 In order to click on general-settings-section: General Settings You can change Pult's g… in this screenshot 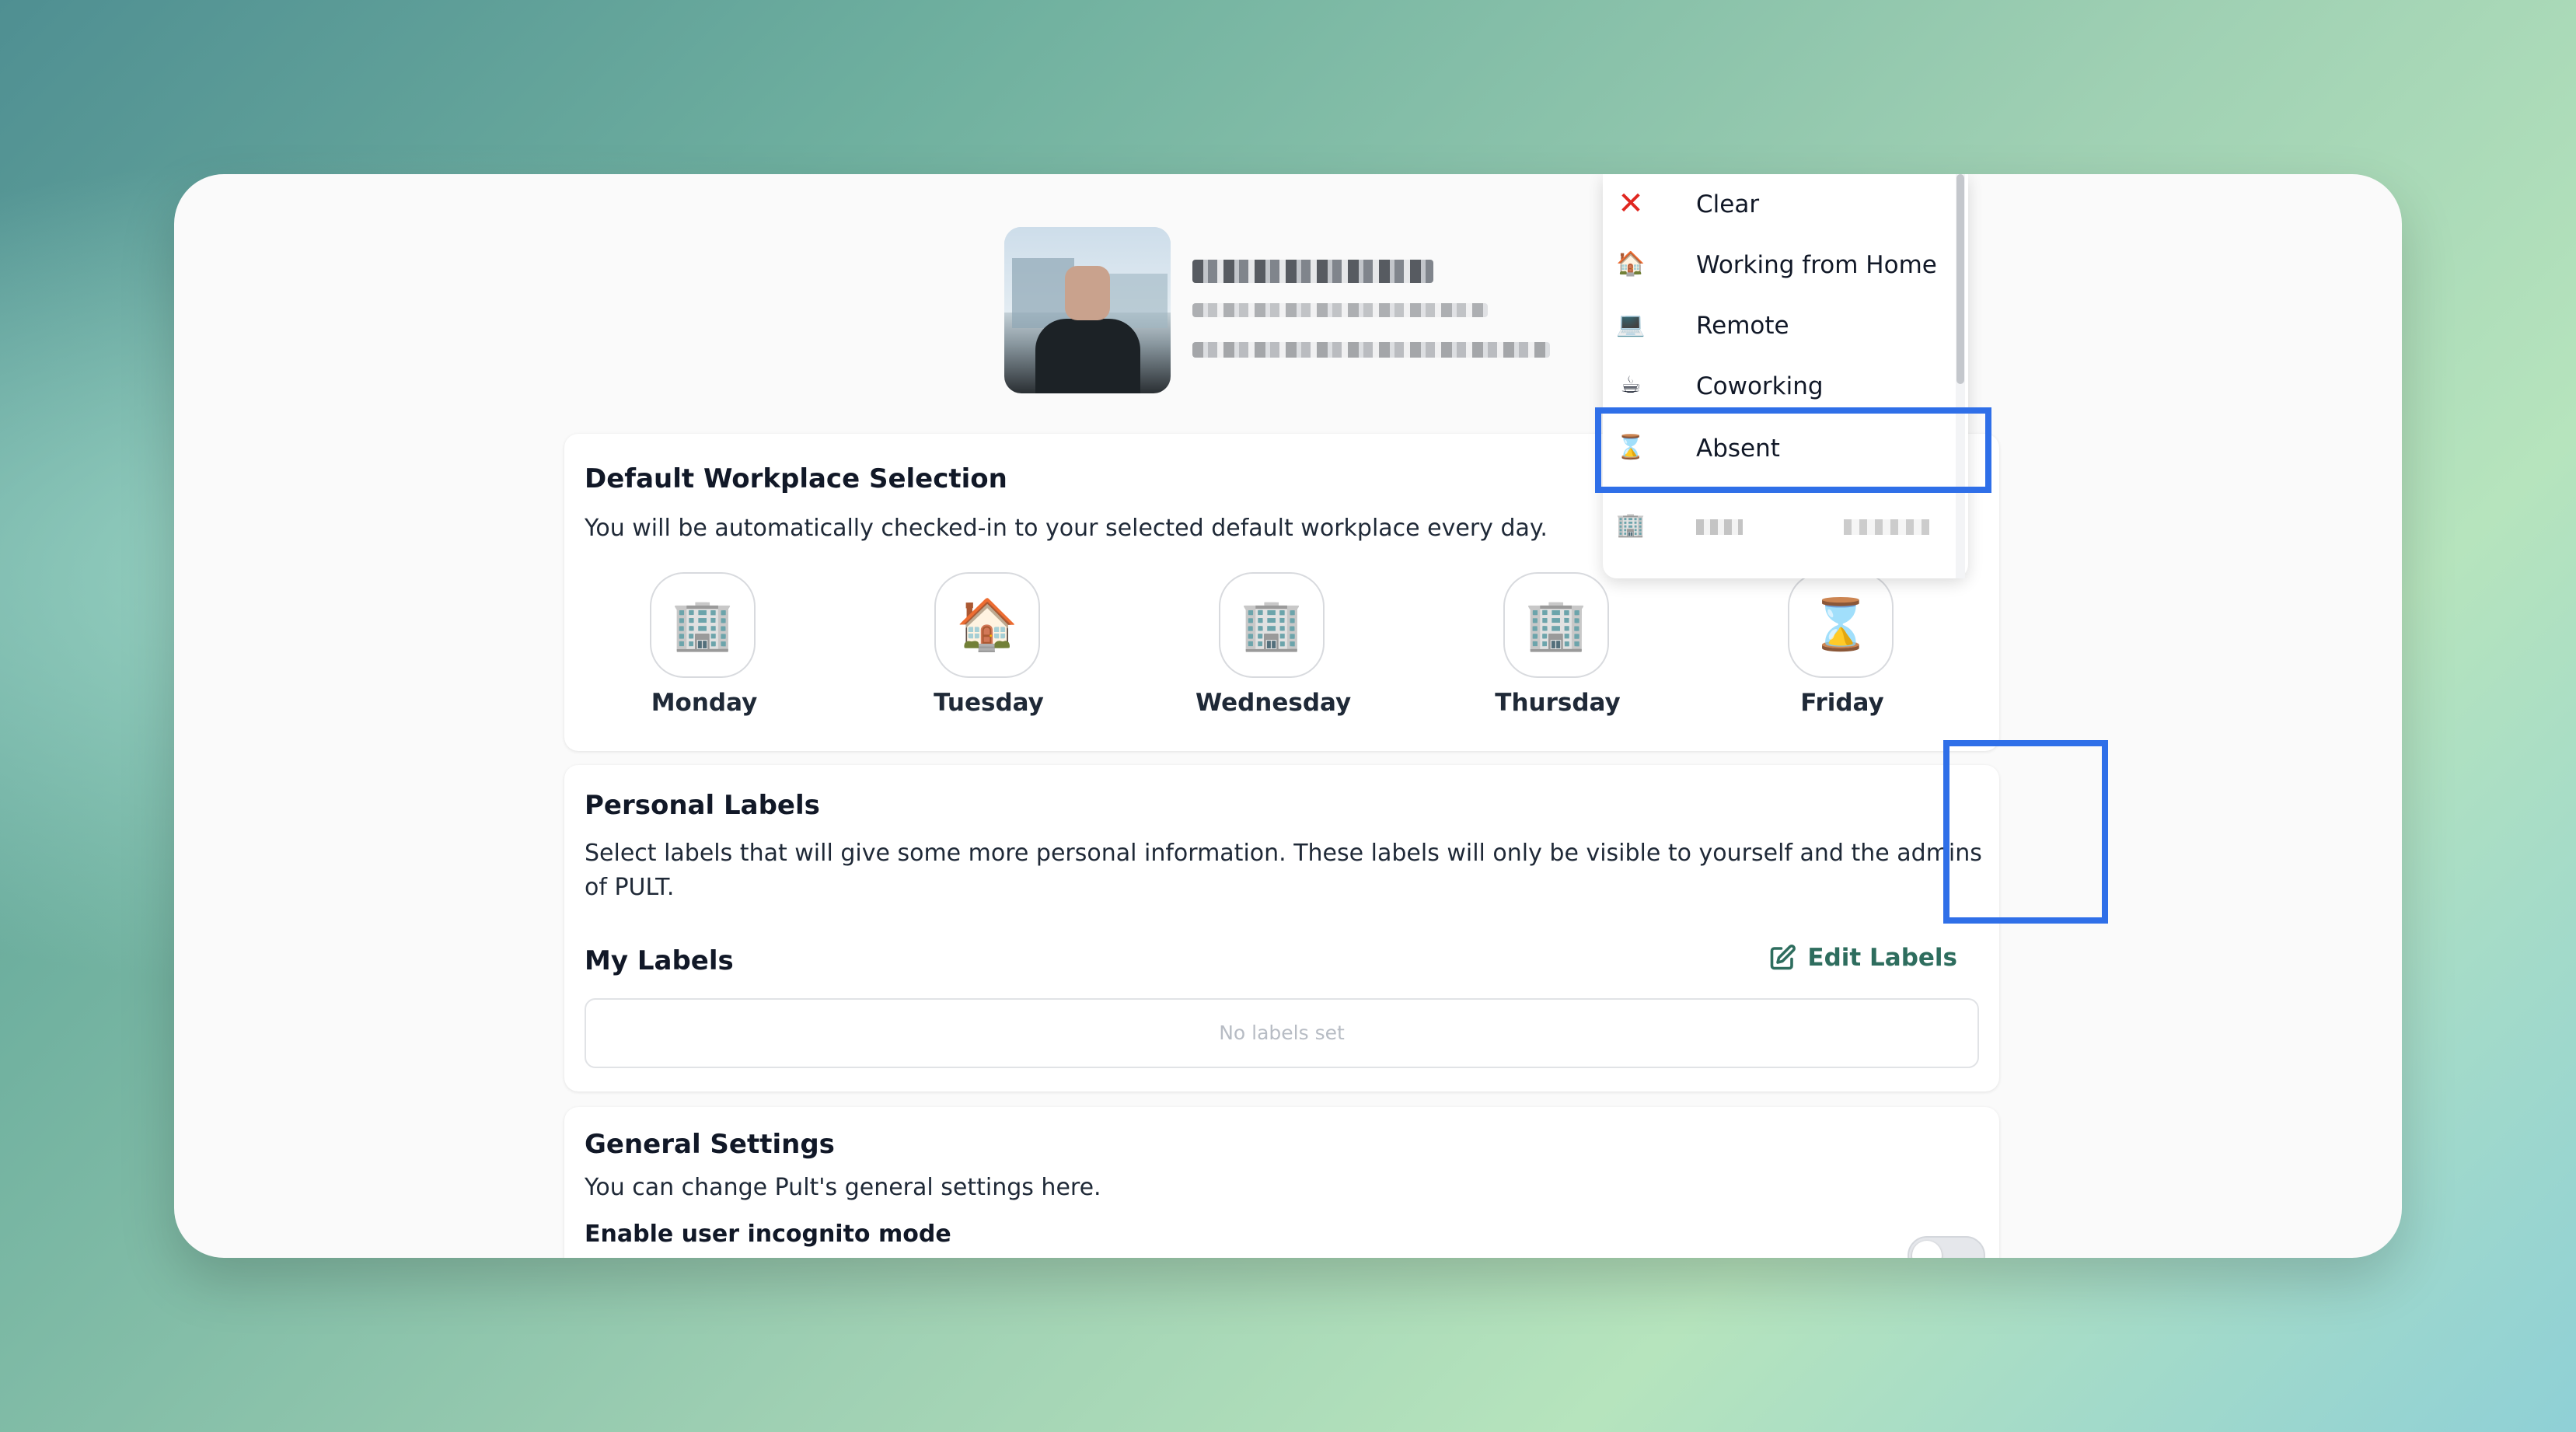, I will do `click(1282, 1183)`.